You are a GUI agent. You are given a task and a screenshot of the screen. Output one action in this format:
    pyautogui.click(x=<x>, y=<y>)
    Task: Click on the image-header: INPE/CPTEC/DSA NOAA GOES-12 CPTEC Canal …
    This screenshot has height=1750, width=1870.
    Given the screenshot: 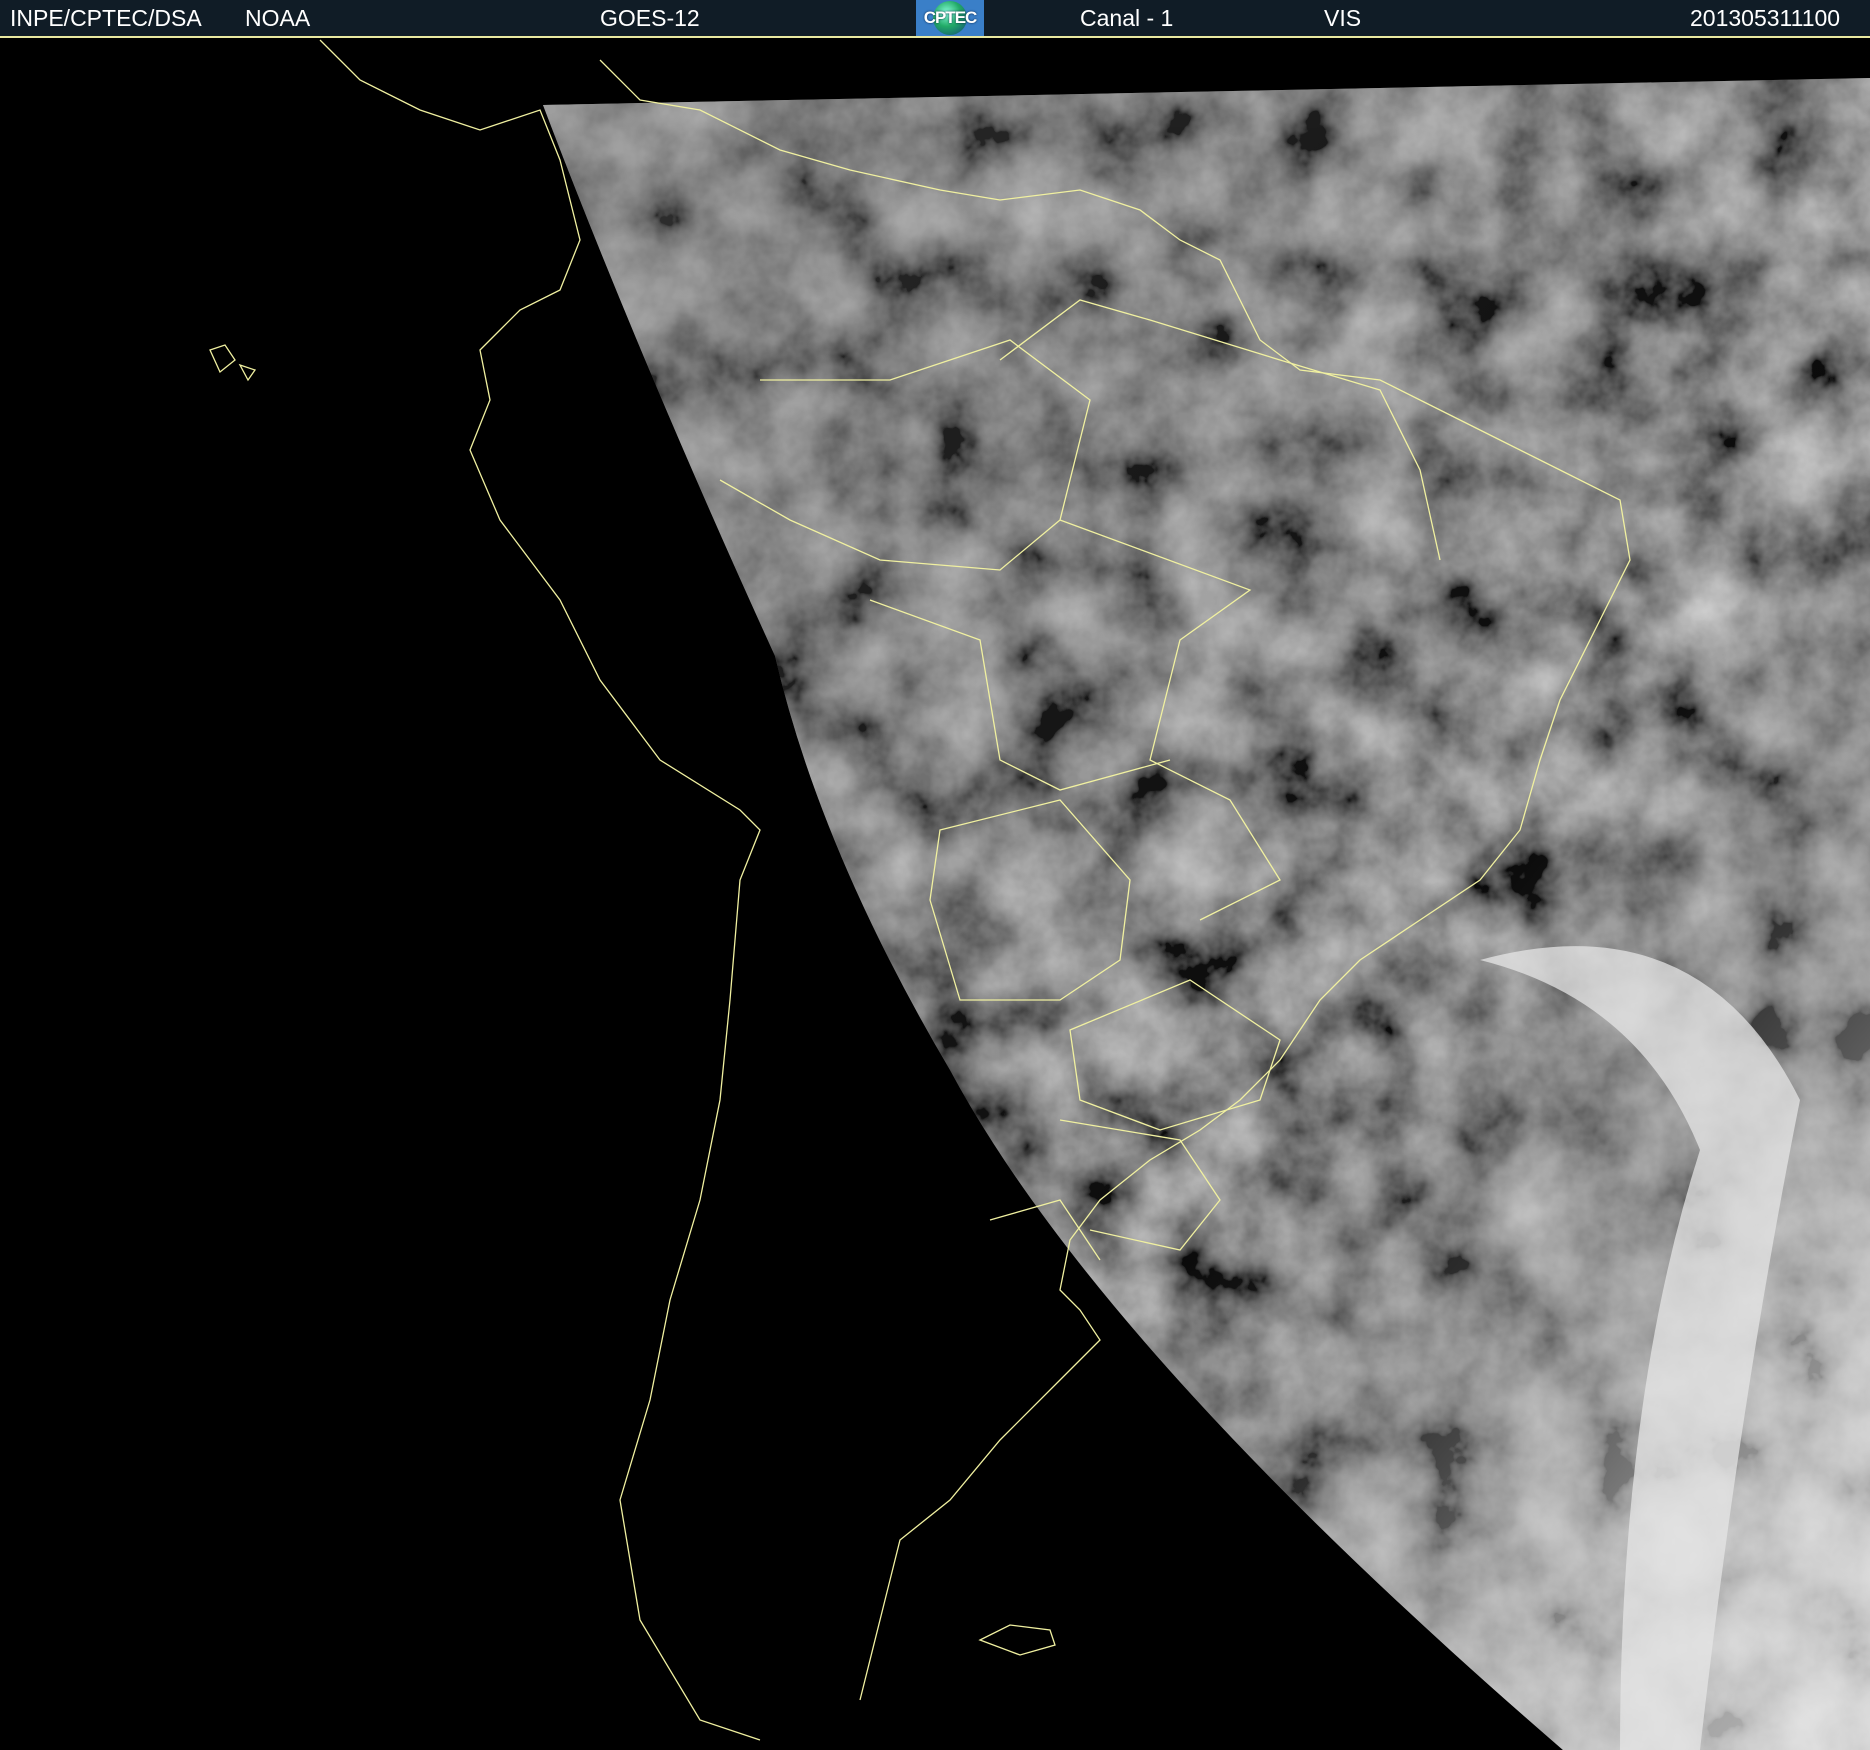 What is the action you would take?
    pyautogui.click(x=935, y=19)
    